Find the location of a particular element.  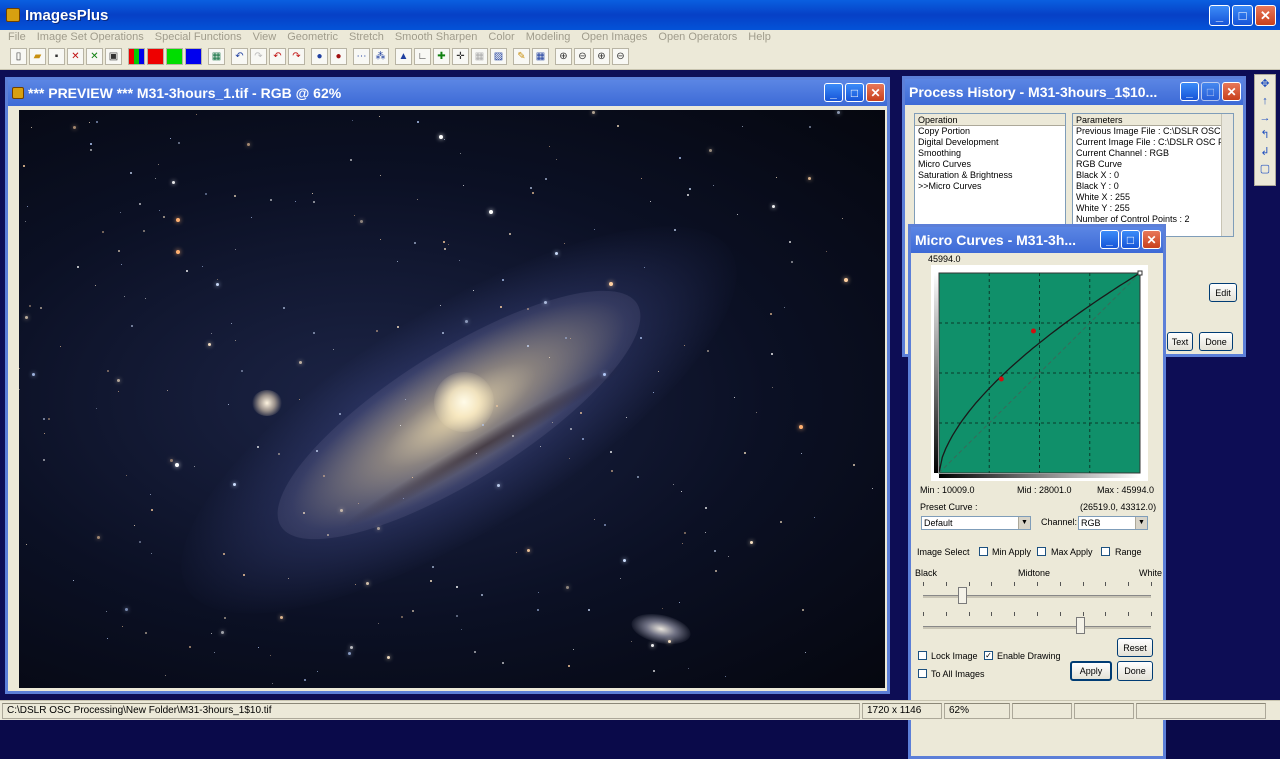

crosshair-icon: ✛ is located at coordinates (460, 56).